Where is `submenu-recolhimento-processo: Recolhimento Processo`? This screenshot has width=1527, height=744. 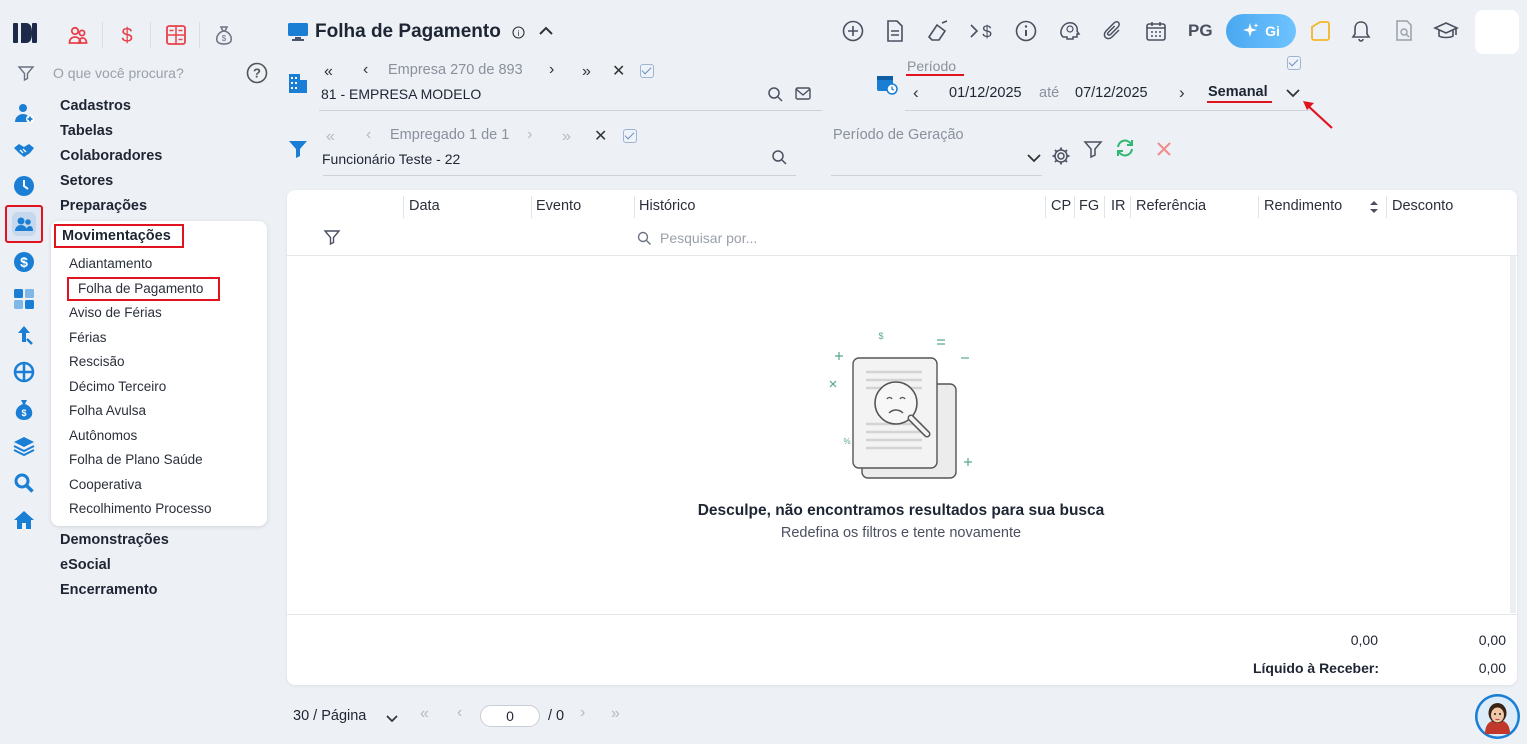
submenu-recolhimento-processo: Recolhimento Processo is located at coordinates (140, 508).